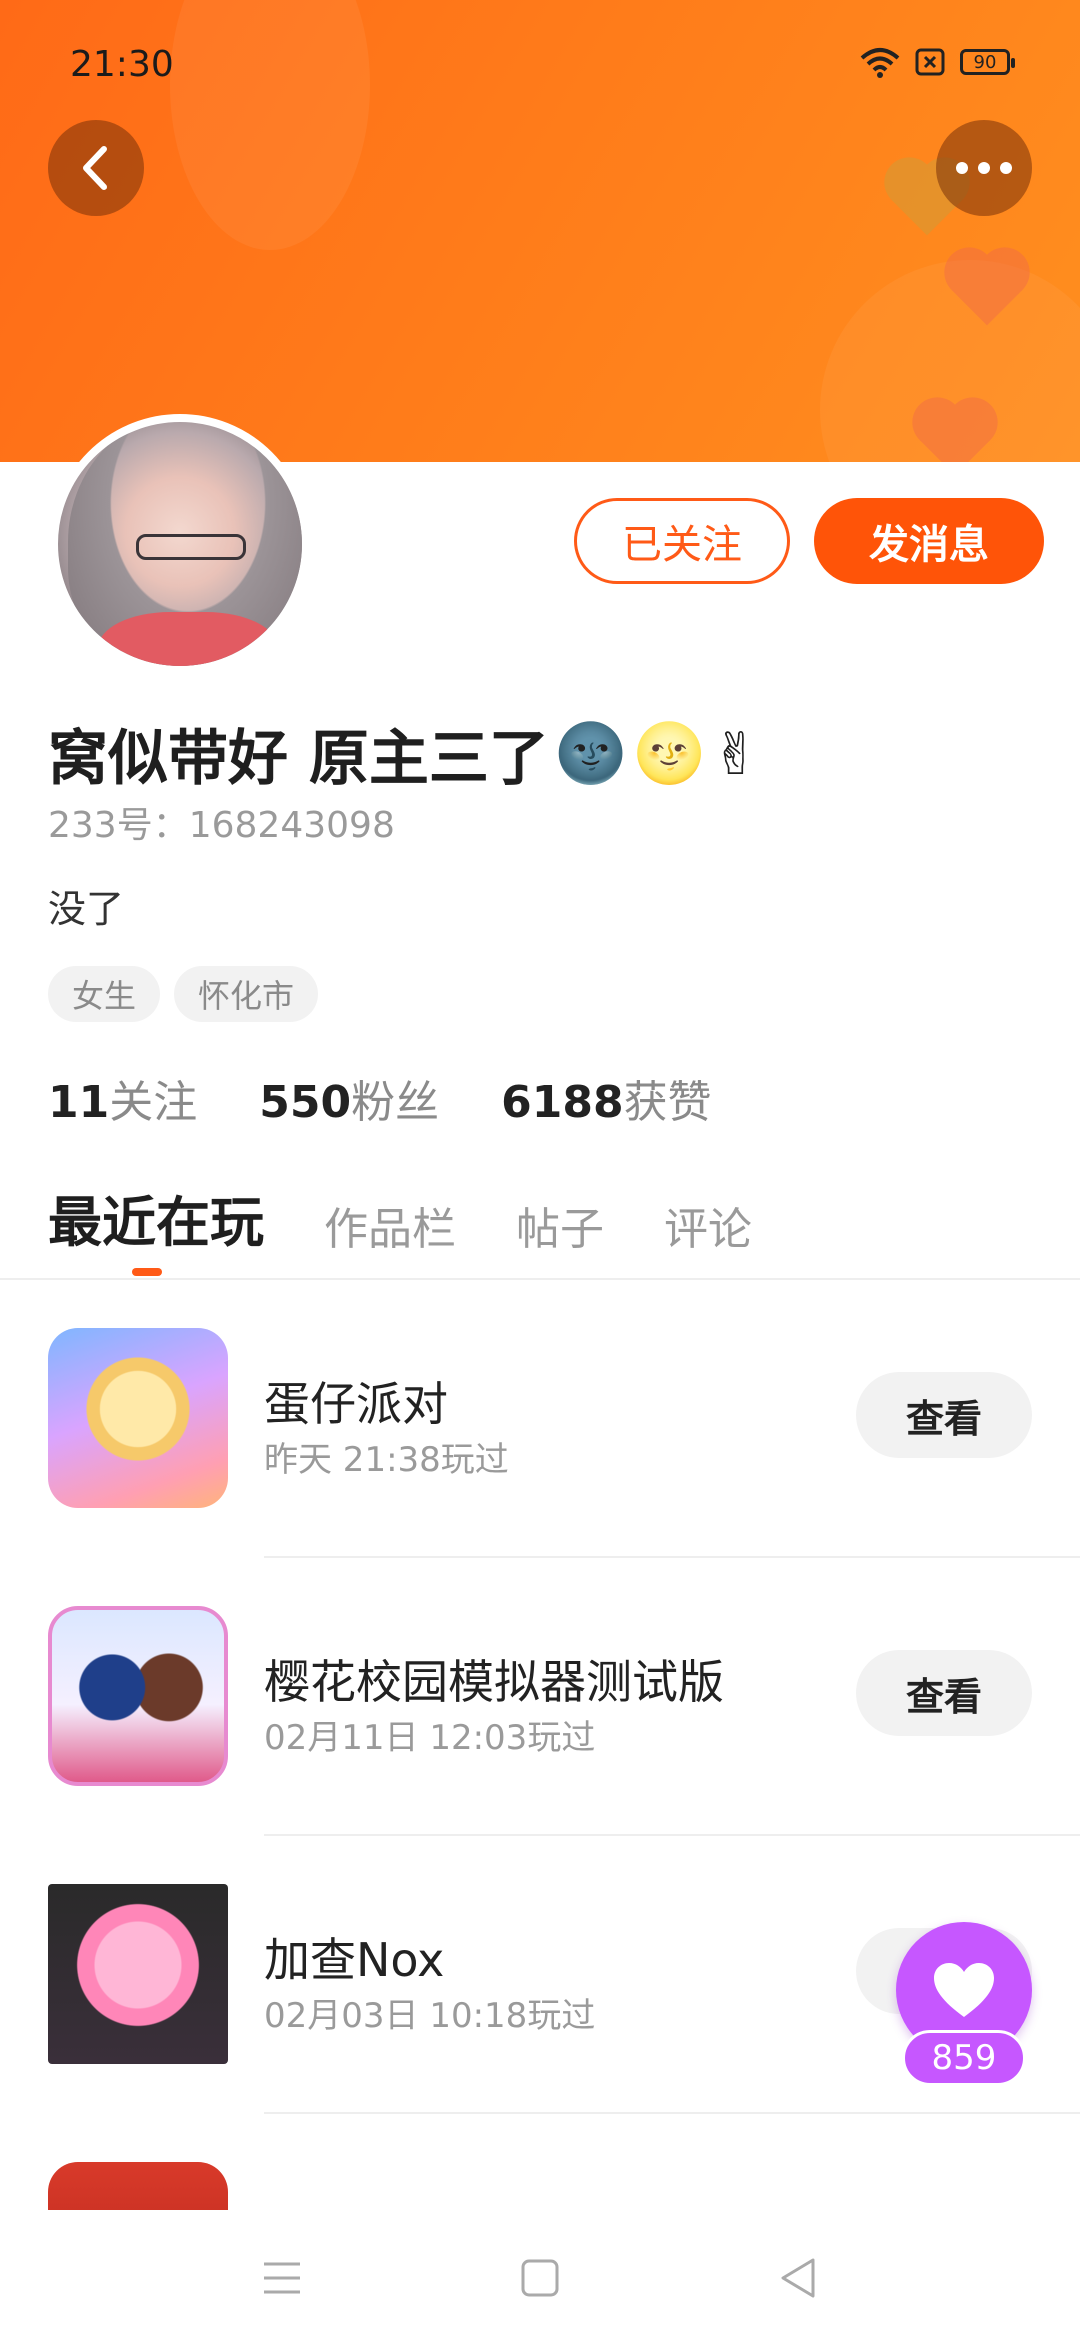 The height and width of the screenshot is (2340, 1080). I want to click on system-nav-bar, so click(540, 2275).